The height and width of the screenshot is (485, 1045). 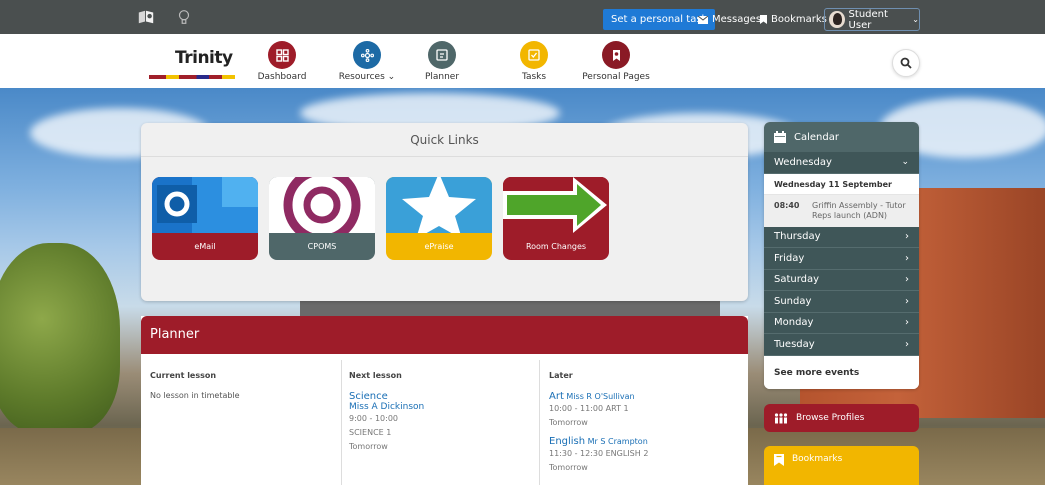 What do you see at coordinates (841, 323) in the screenshot?
I see `calendar-day-monday: Monday ›` at bounding box center [841, 323].